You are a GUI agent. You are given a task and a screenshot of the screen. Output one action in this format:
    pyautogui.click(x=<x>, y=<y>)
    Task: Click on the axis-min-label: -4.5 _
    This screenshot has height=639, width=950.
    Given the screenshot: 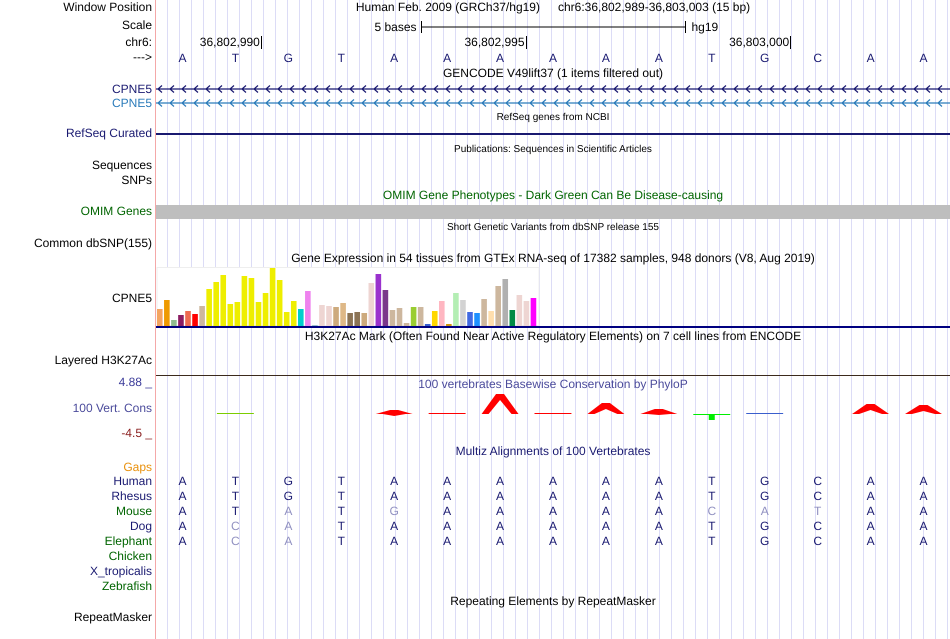 What is the action you would take?
    pyautogui.click(x=136, y=433)
    